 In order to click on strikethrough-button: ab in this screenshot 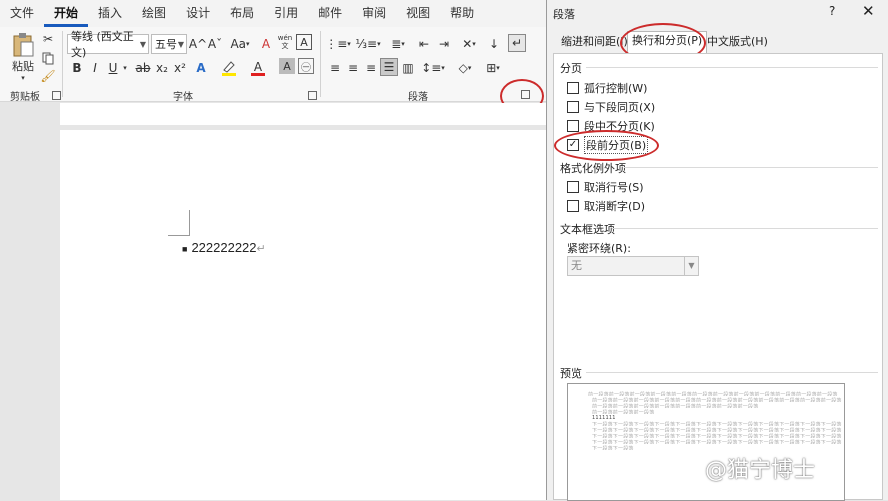, I will do `click(143, 68)`.